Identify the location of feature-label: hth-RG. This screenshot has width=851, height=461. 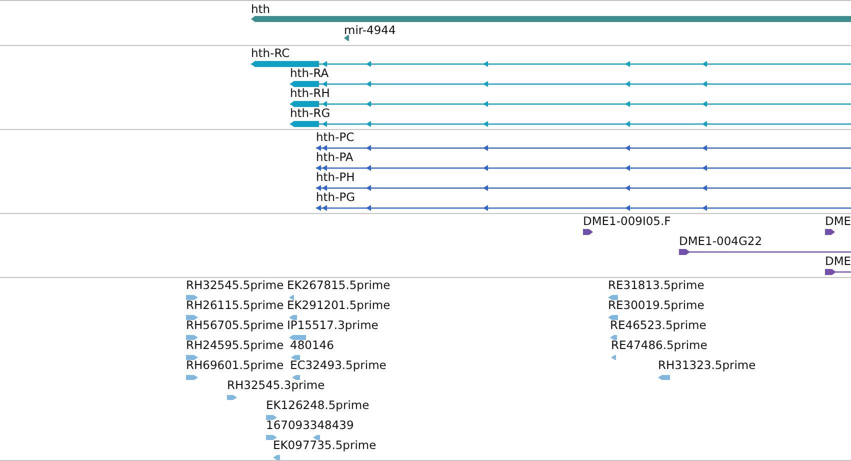
(310, 113).